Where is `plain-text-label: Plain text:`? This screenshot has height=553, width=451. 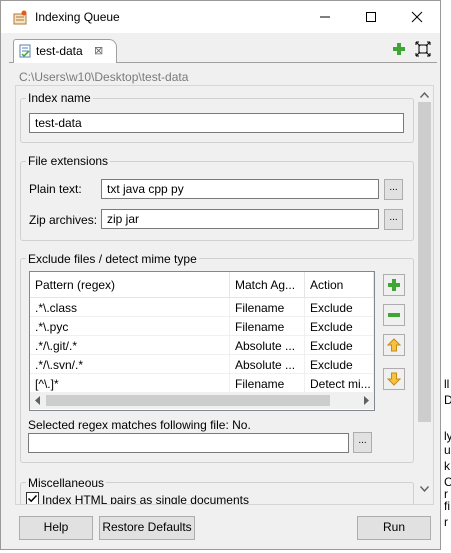
plain-text-label: Plain text: is located at coordinates (55, 189).